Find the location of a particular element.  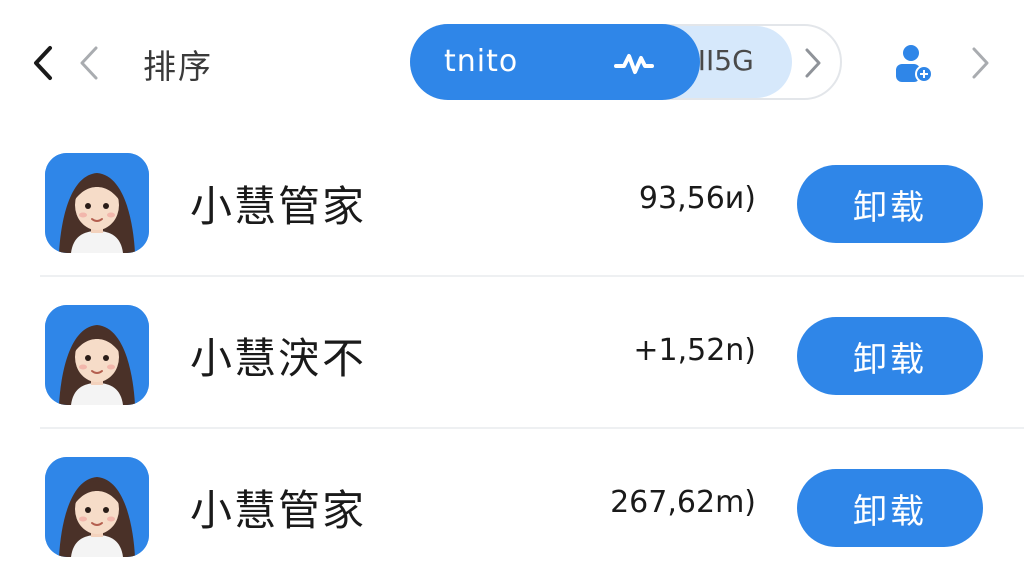

back-button is located at coordinates (44, 63).